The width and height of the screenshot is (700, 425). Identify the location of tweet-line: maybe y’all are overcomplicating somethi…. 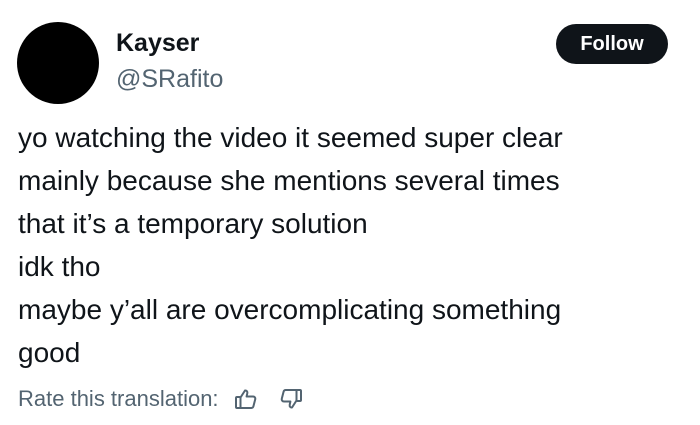
(290, 309).